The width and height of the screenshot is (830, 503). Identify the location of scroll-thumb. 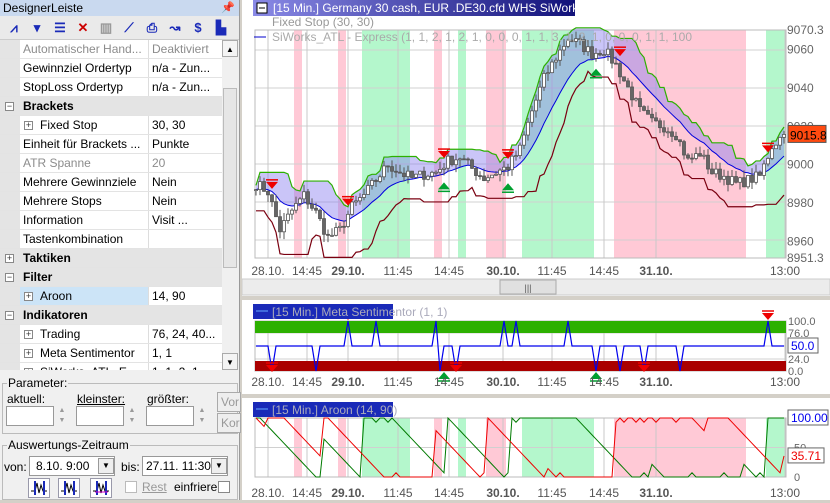
(230, 178).